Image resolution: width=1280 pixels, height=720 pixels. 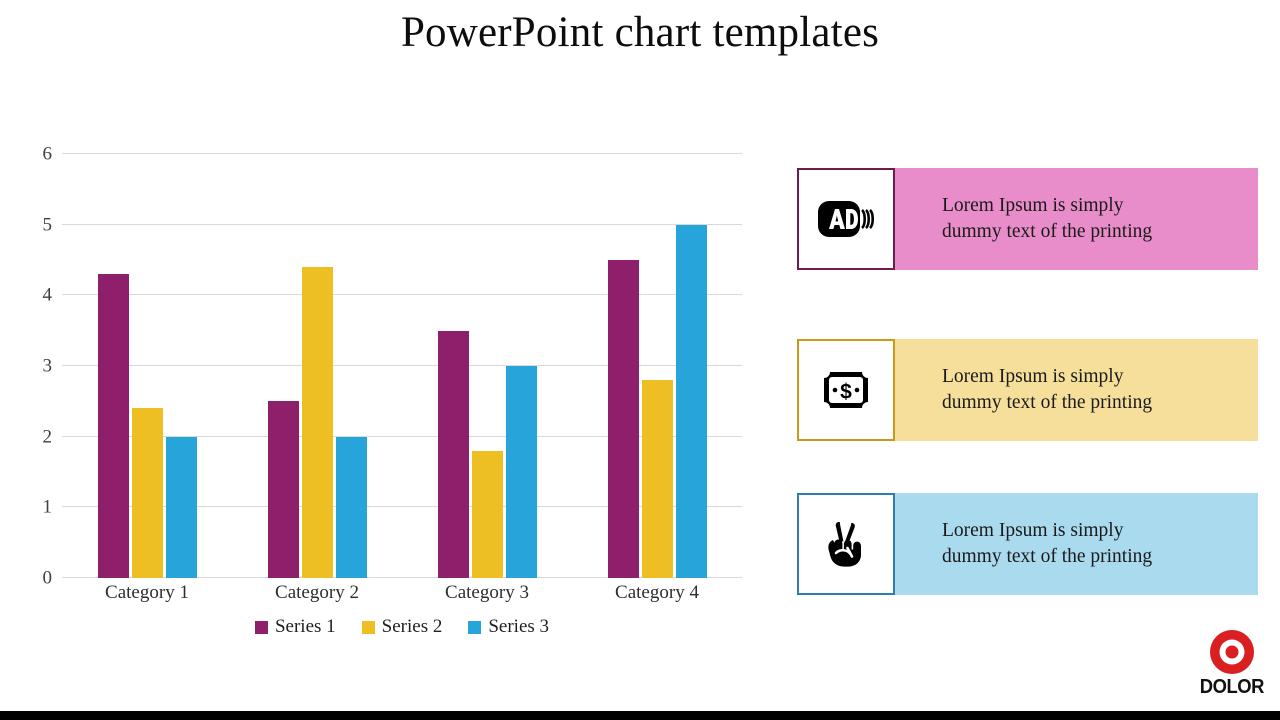 I want to click on y-tick-label: 6, so click(x=47, y=154).